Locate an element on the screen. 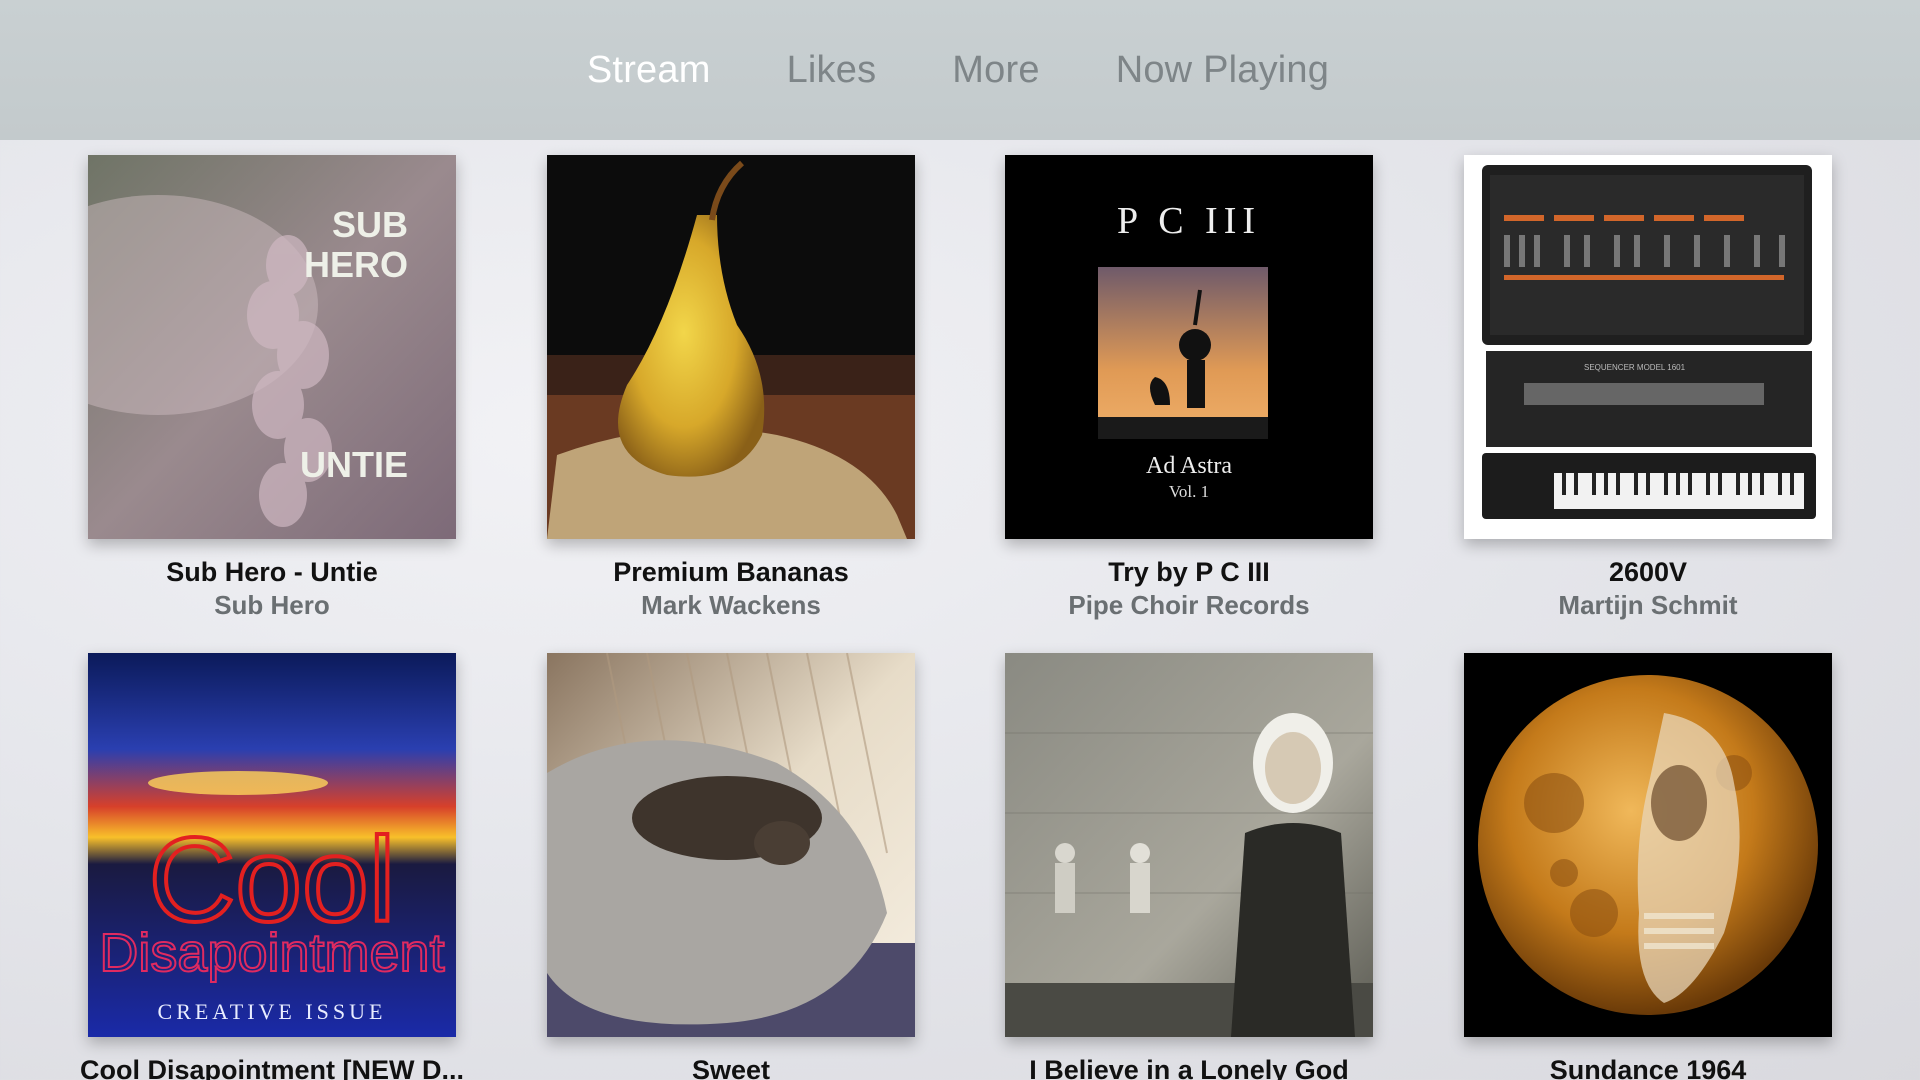 This screenshot has width=1920, height=1080. album-artwork: P C III Ad Astra Vol. 1 is located at coordinates (1189, 347).